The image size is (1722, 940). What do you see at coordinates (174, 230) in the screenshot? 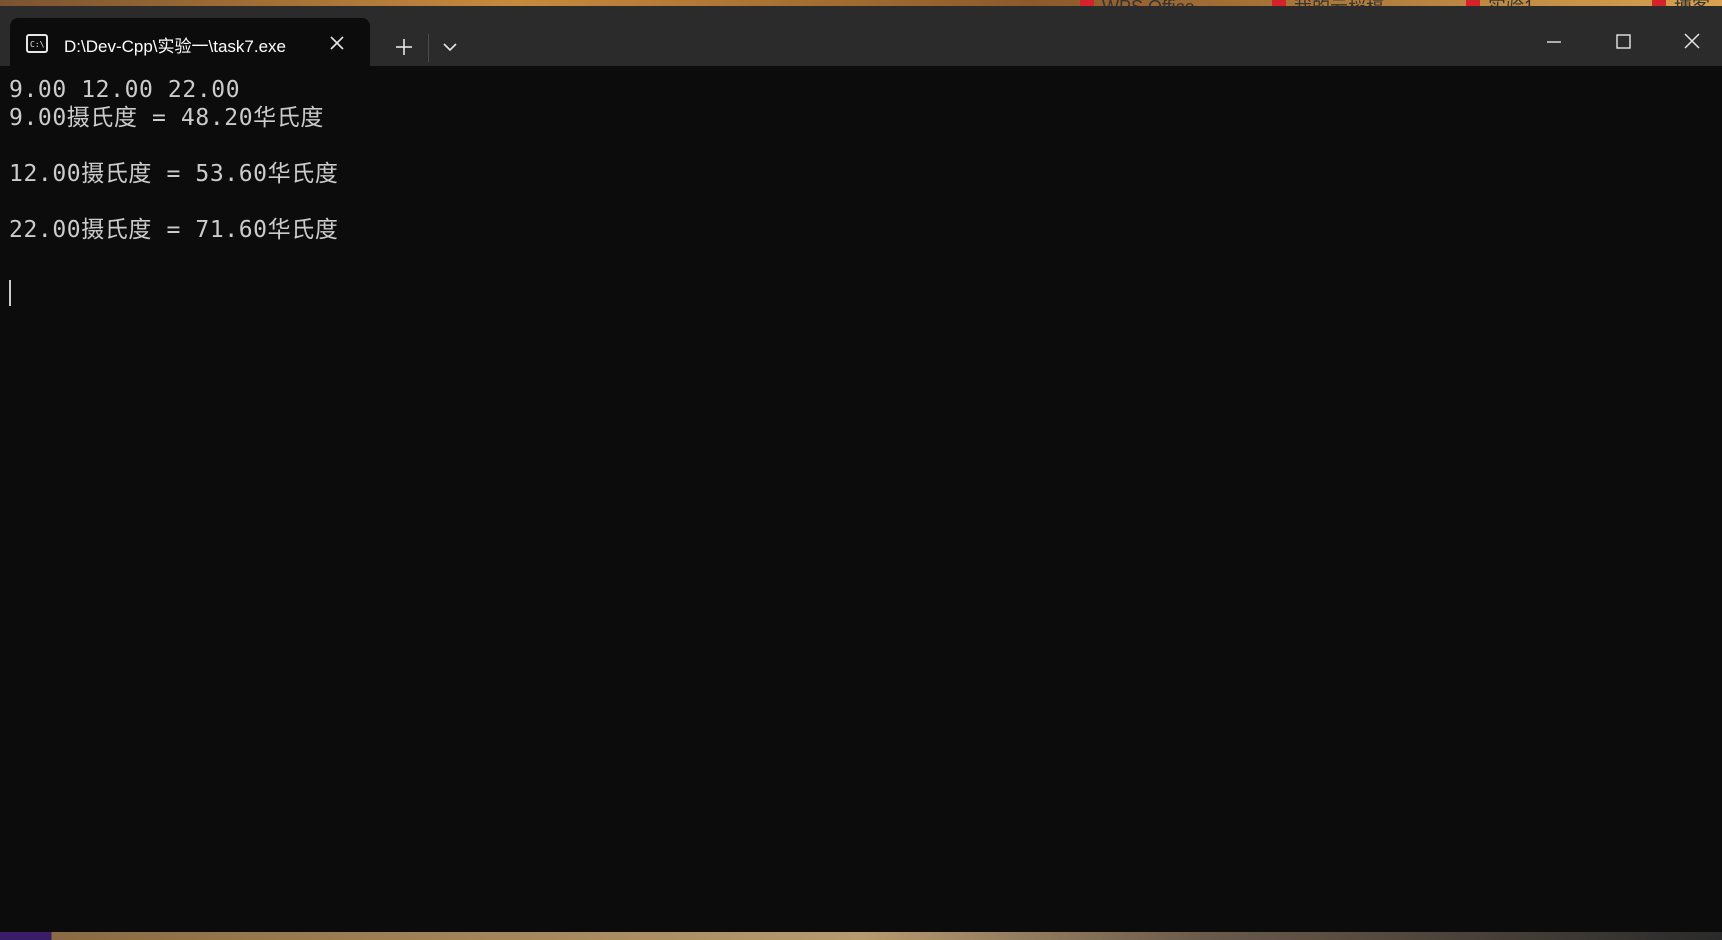
I see `console-line: 22.00摄氏度 = 71.60华氏度` at bounding box center [174, 230].